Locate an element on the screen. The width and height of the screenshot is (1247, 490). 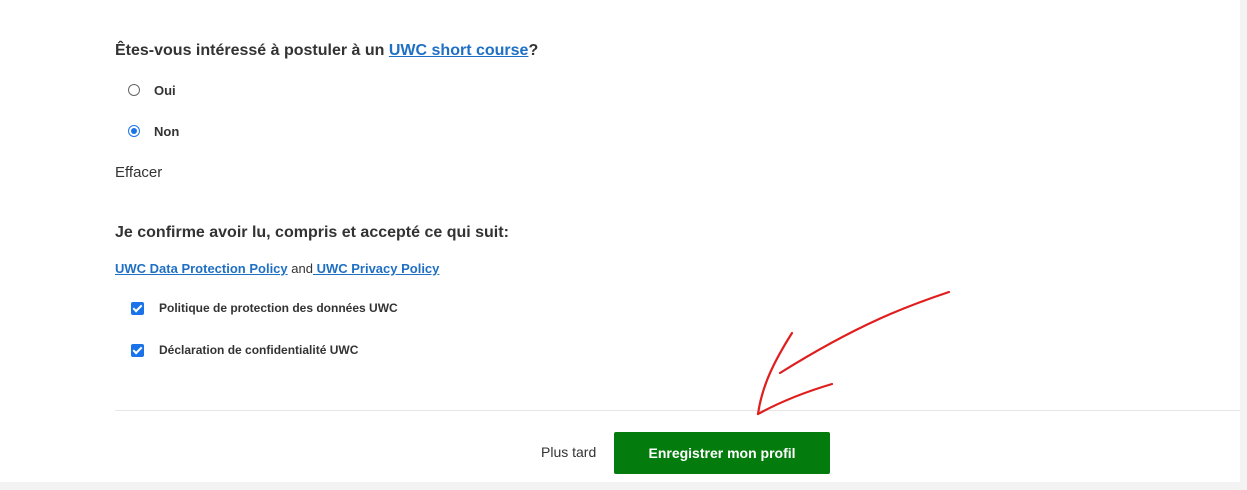
data-protection-checkbox-label: Politique de protection des données UWC is located at coordinates (278, 308).